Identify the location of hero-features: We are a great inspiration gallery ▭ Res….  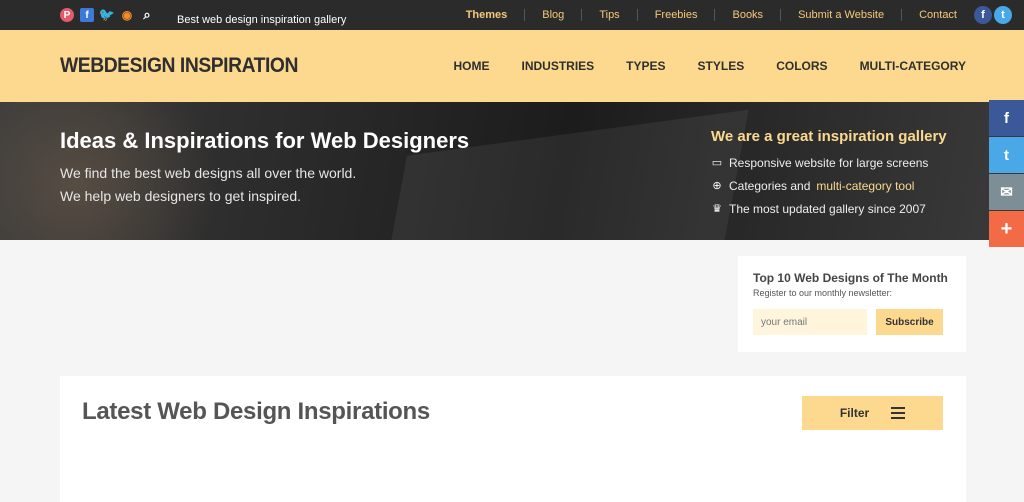
(829, 174).